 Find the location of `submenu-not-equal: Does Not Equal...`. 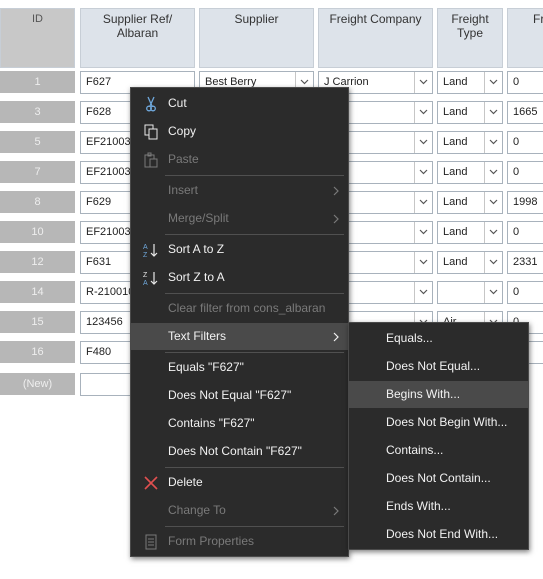

submenu-not-equal: Does Not Equal... is located at coordinates (438, 366).